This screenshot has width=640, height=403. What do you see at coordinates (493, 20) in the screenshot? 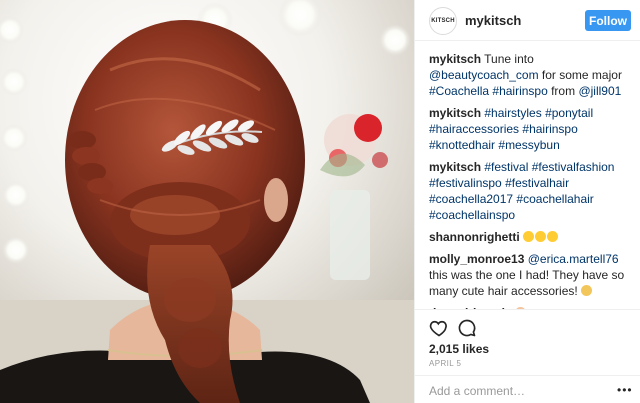
I see `header-username: mykitsch` at bounding box center [493, 20].